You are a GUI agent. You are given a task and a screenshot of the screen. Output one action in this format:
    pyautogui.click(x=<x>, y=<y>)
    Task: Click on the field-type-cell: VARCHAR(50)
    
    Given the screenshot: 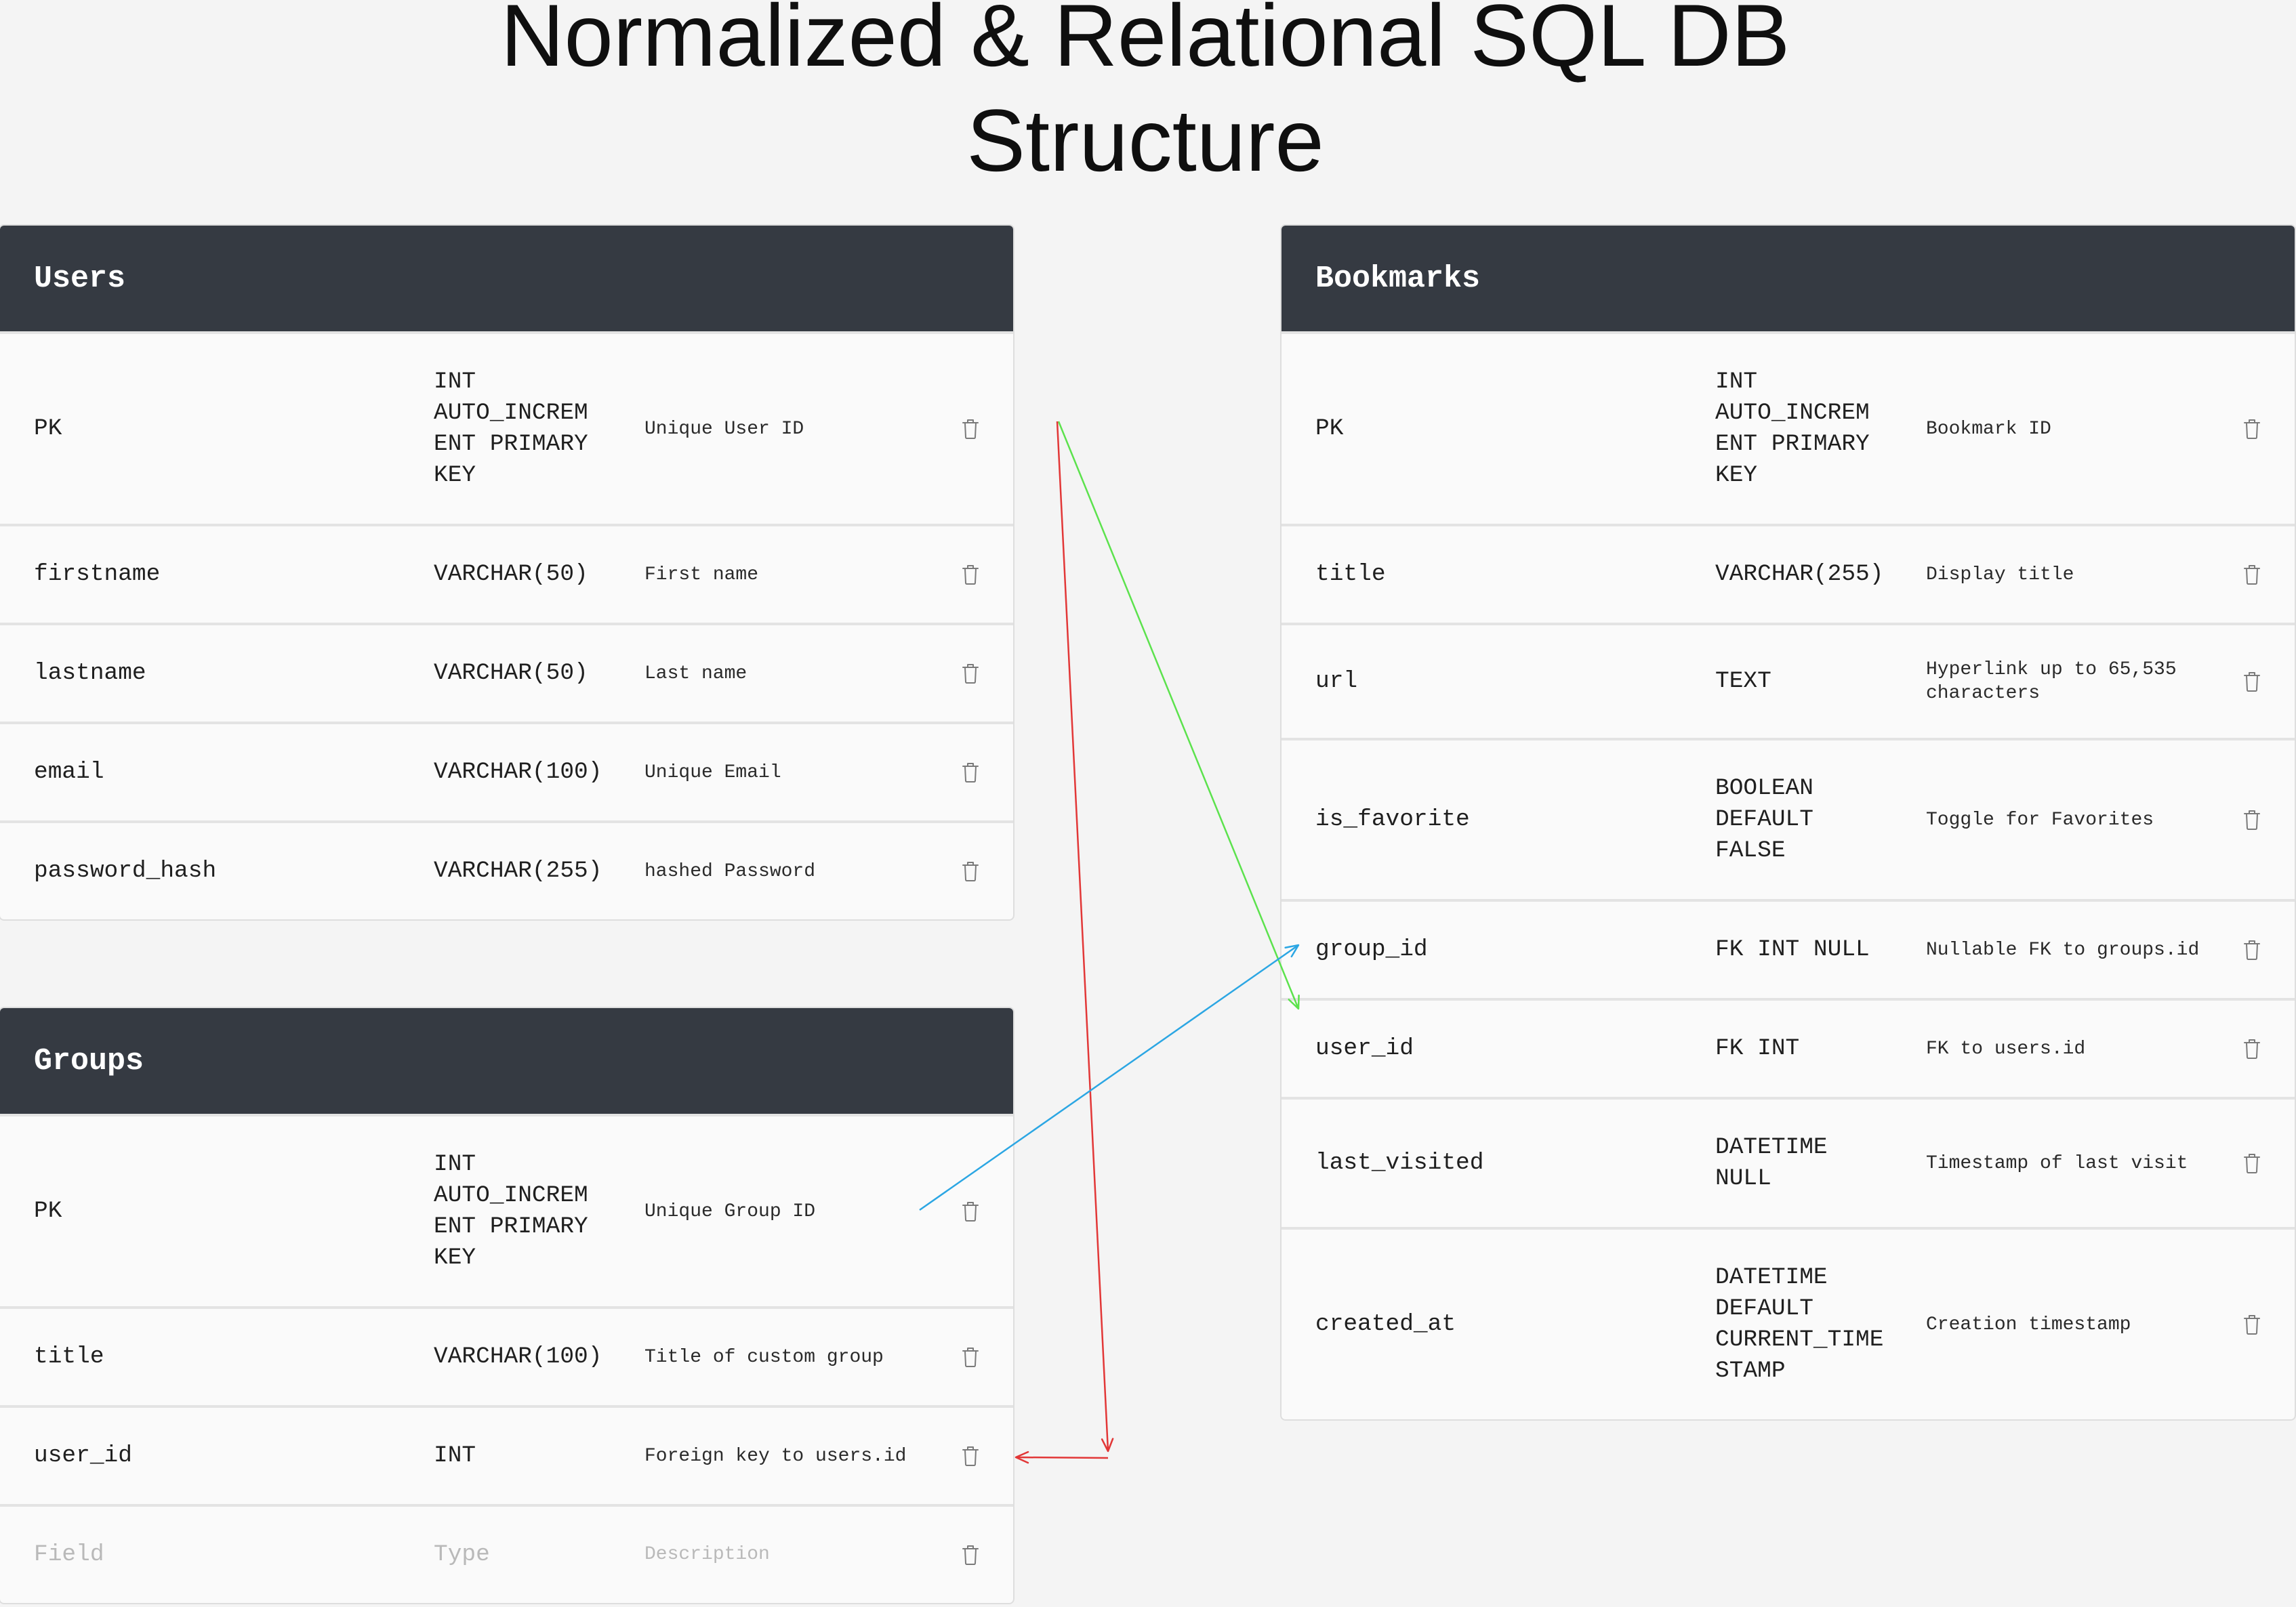 What is the action you would take?
    pyautogui.click(x=539, y=574)
    